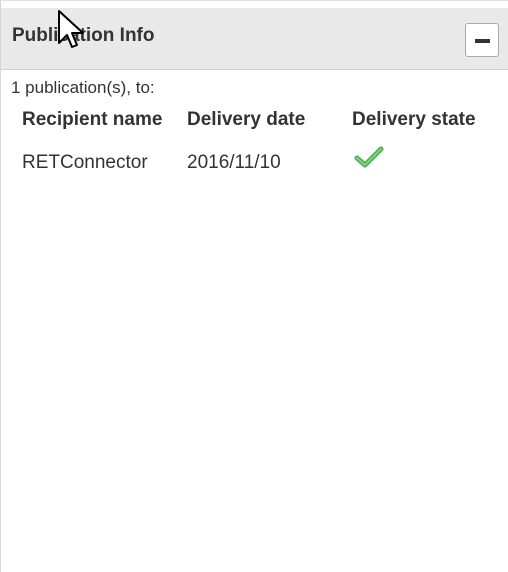 The image size is (508, 572). Describe the element at coordinates (85, 162) in the screenshot. I see `recipient-name-cell: RETConnector` at that location.